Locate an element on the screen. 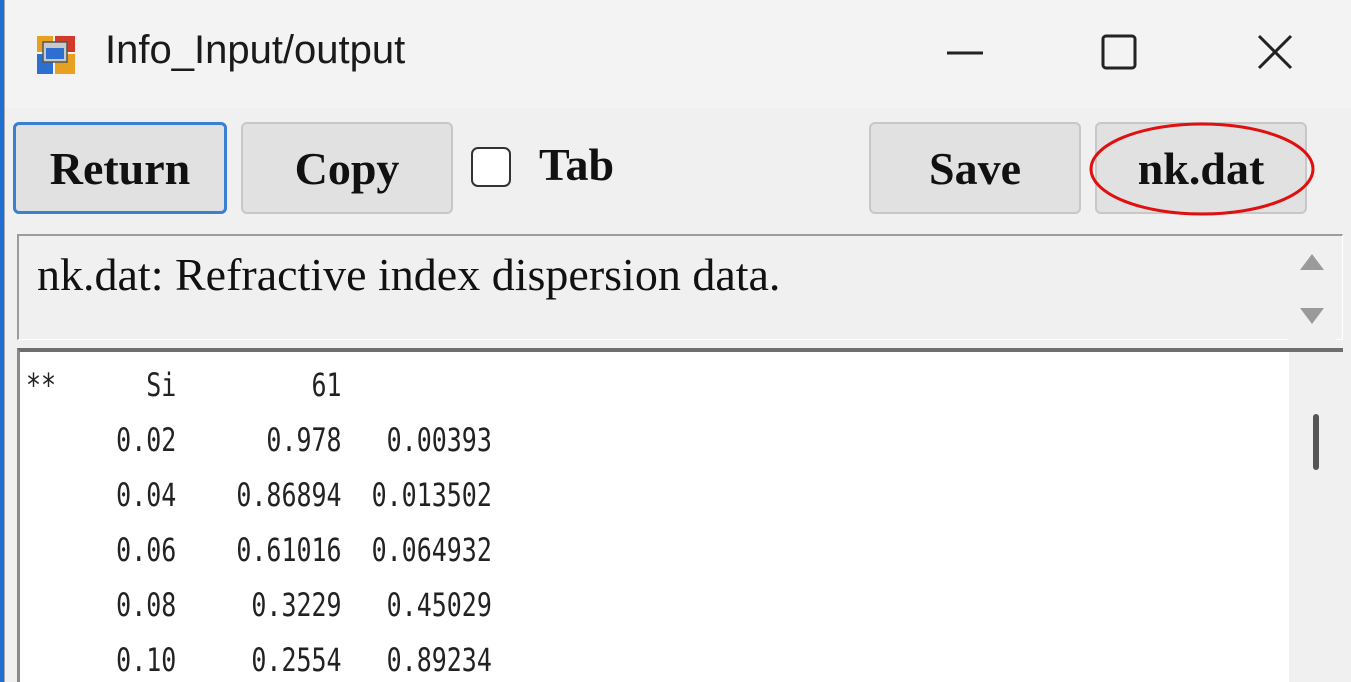 The image size is (1351, 682). return-button-label: Return is located at coordinates (120, 168).